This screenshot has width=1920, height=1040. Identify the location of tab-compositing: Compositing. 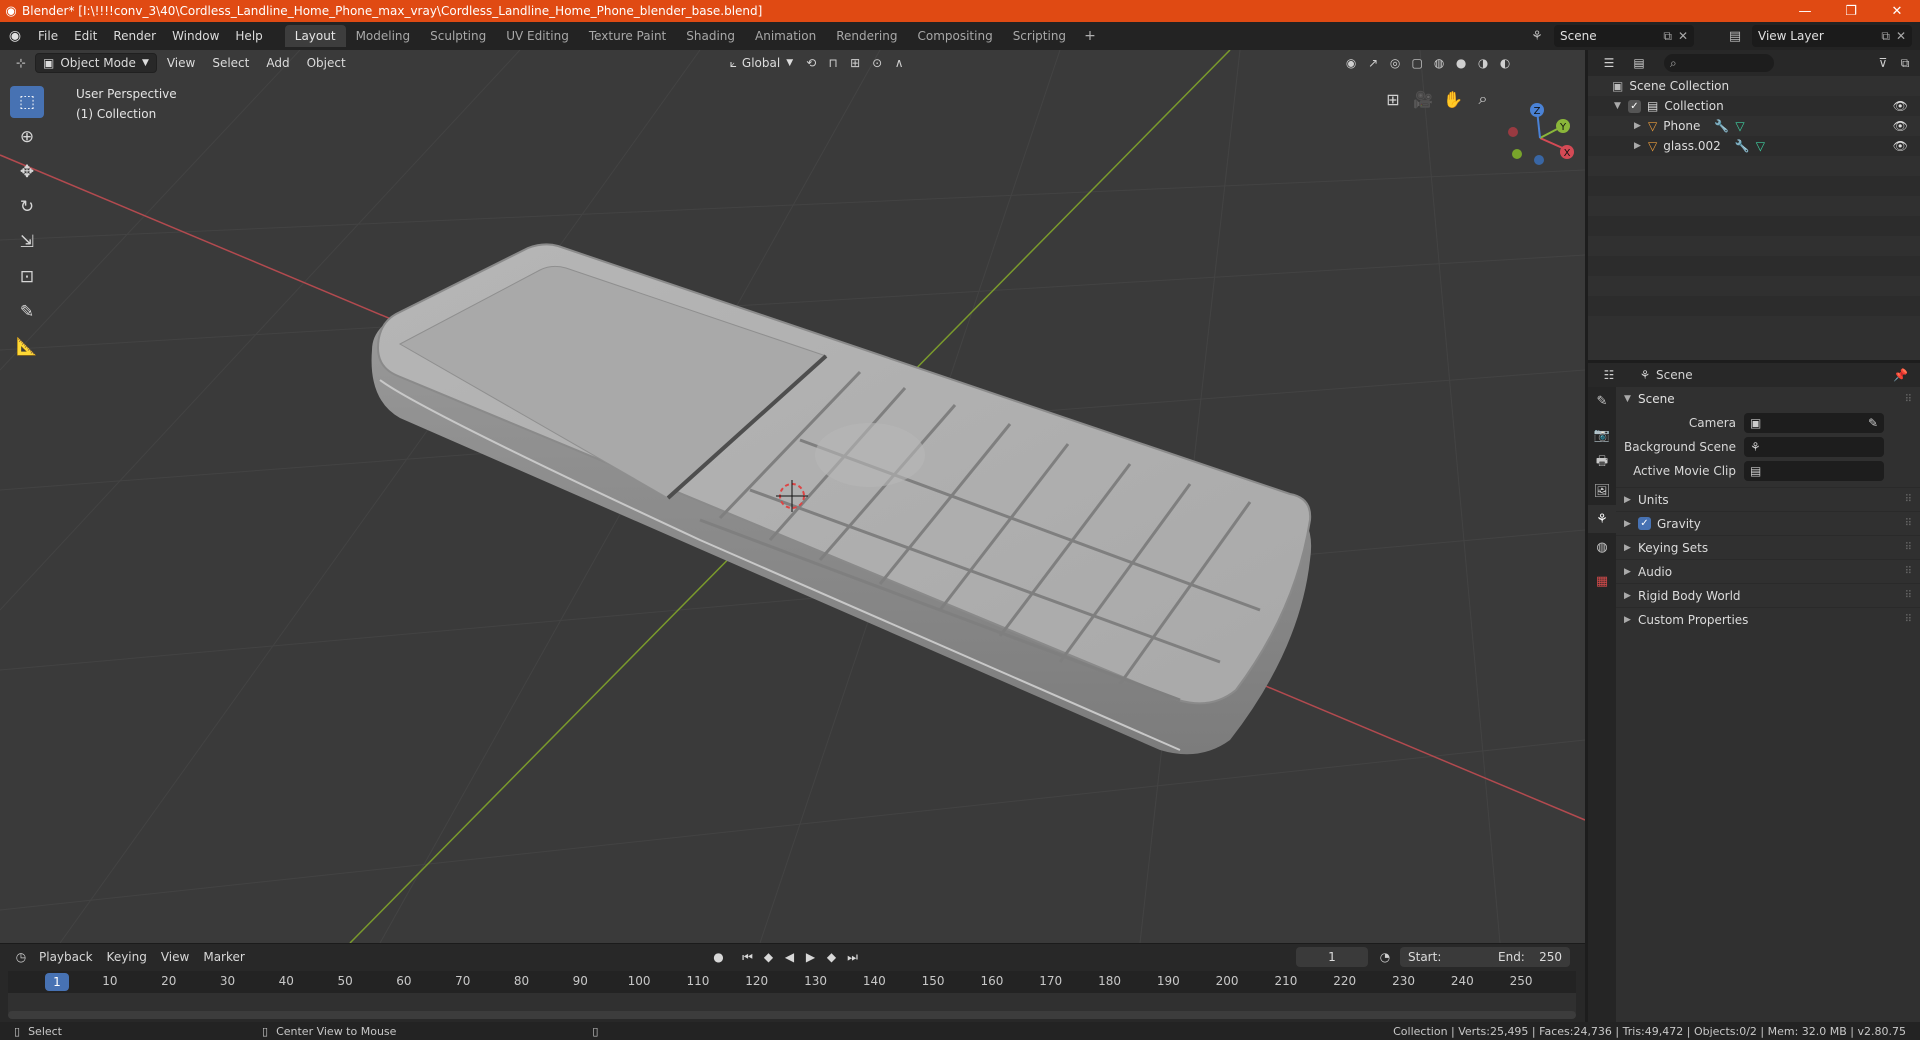
(954, 36).